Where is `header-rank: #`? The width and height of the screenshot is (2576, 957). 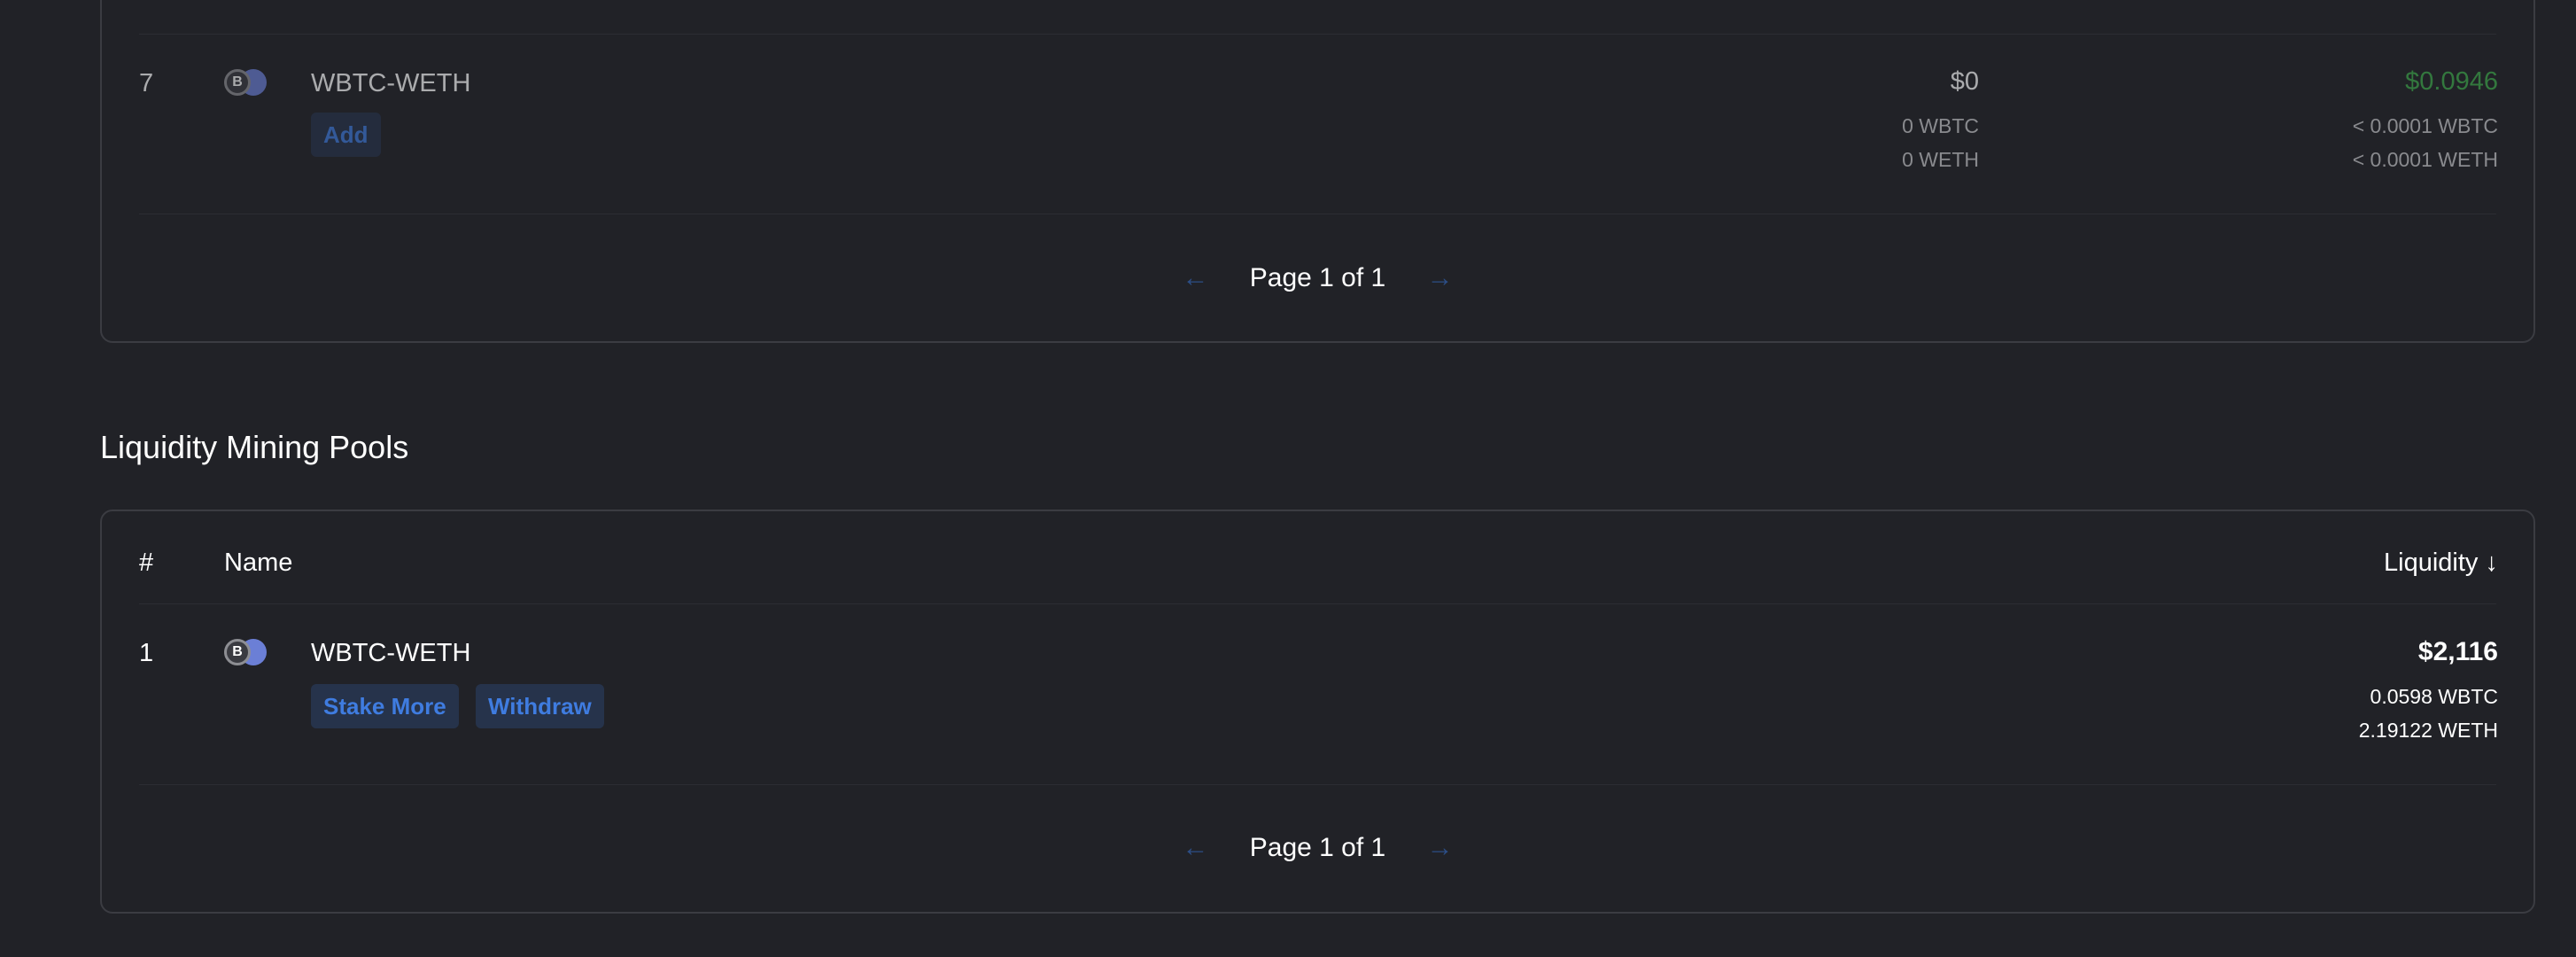 header-rank: # is located at coordinates (146, 563).